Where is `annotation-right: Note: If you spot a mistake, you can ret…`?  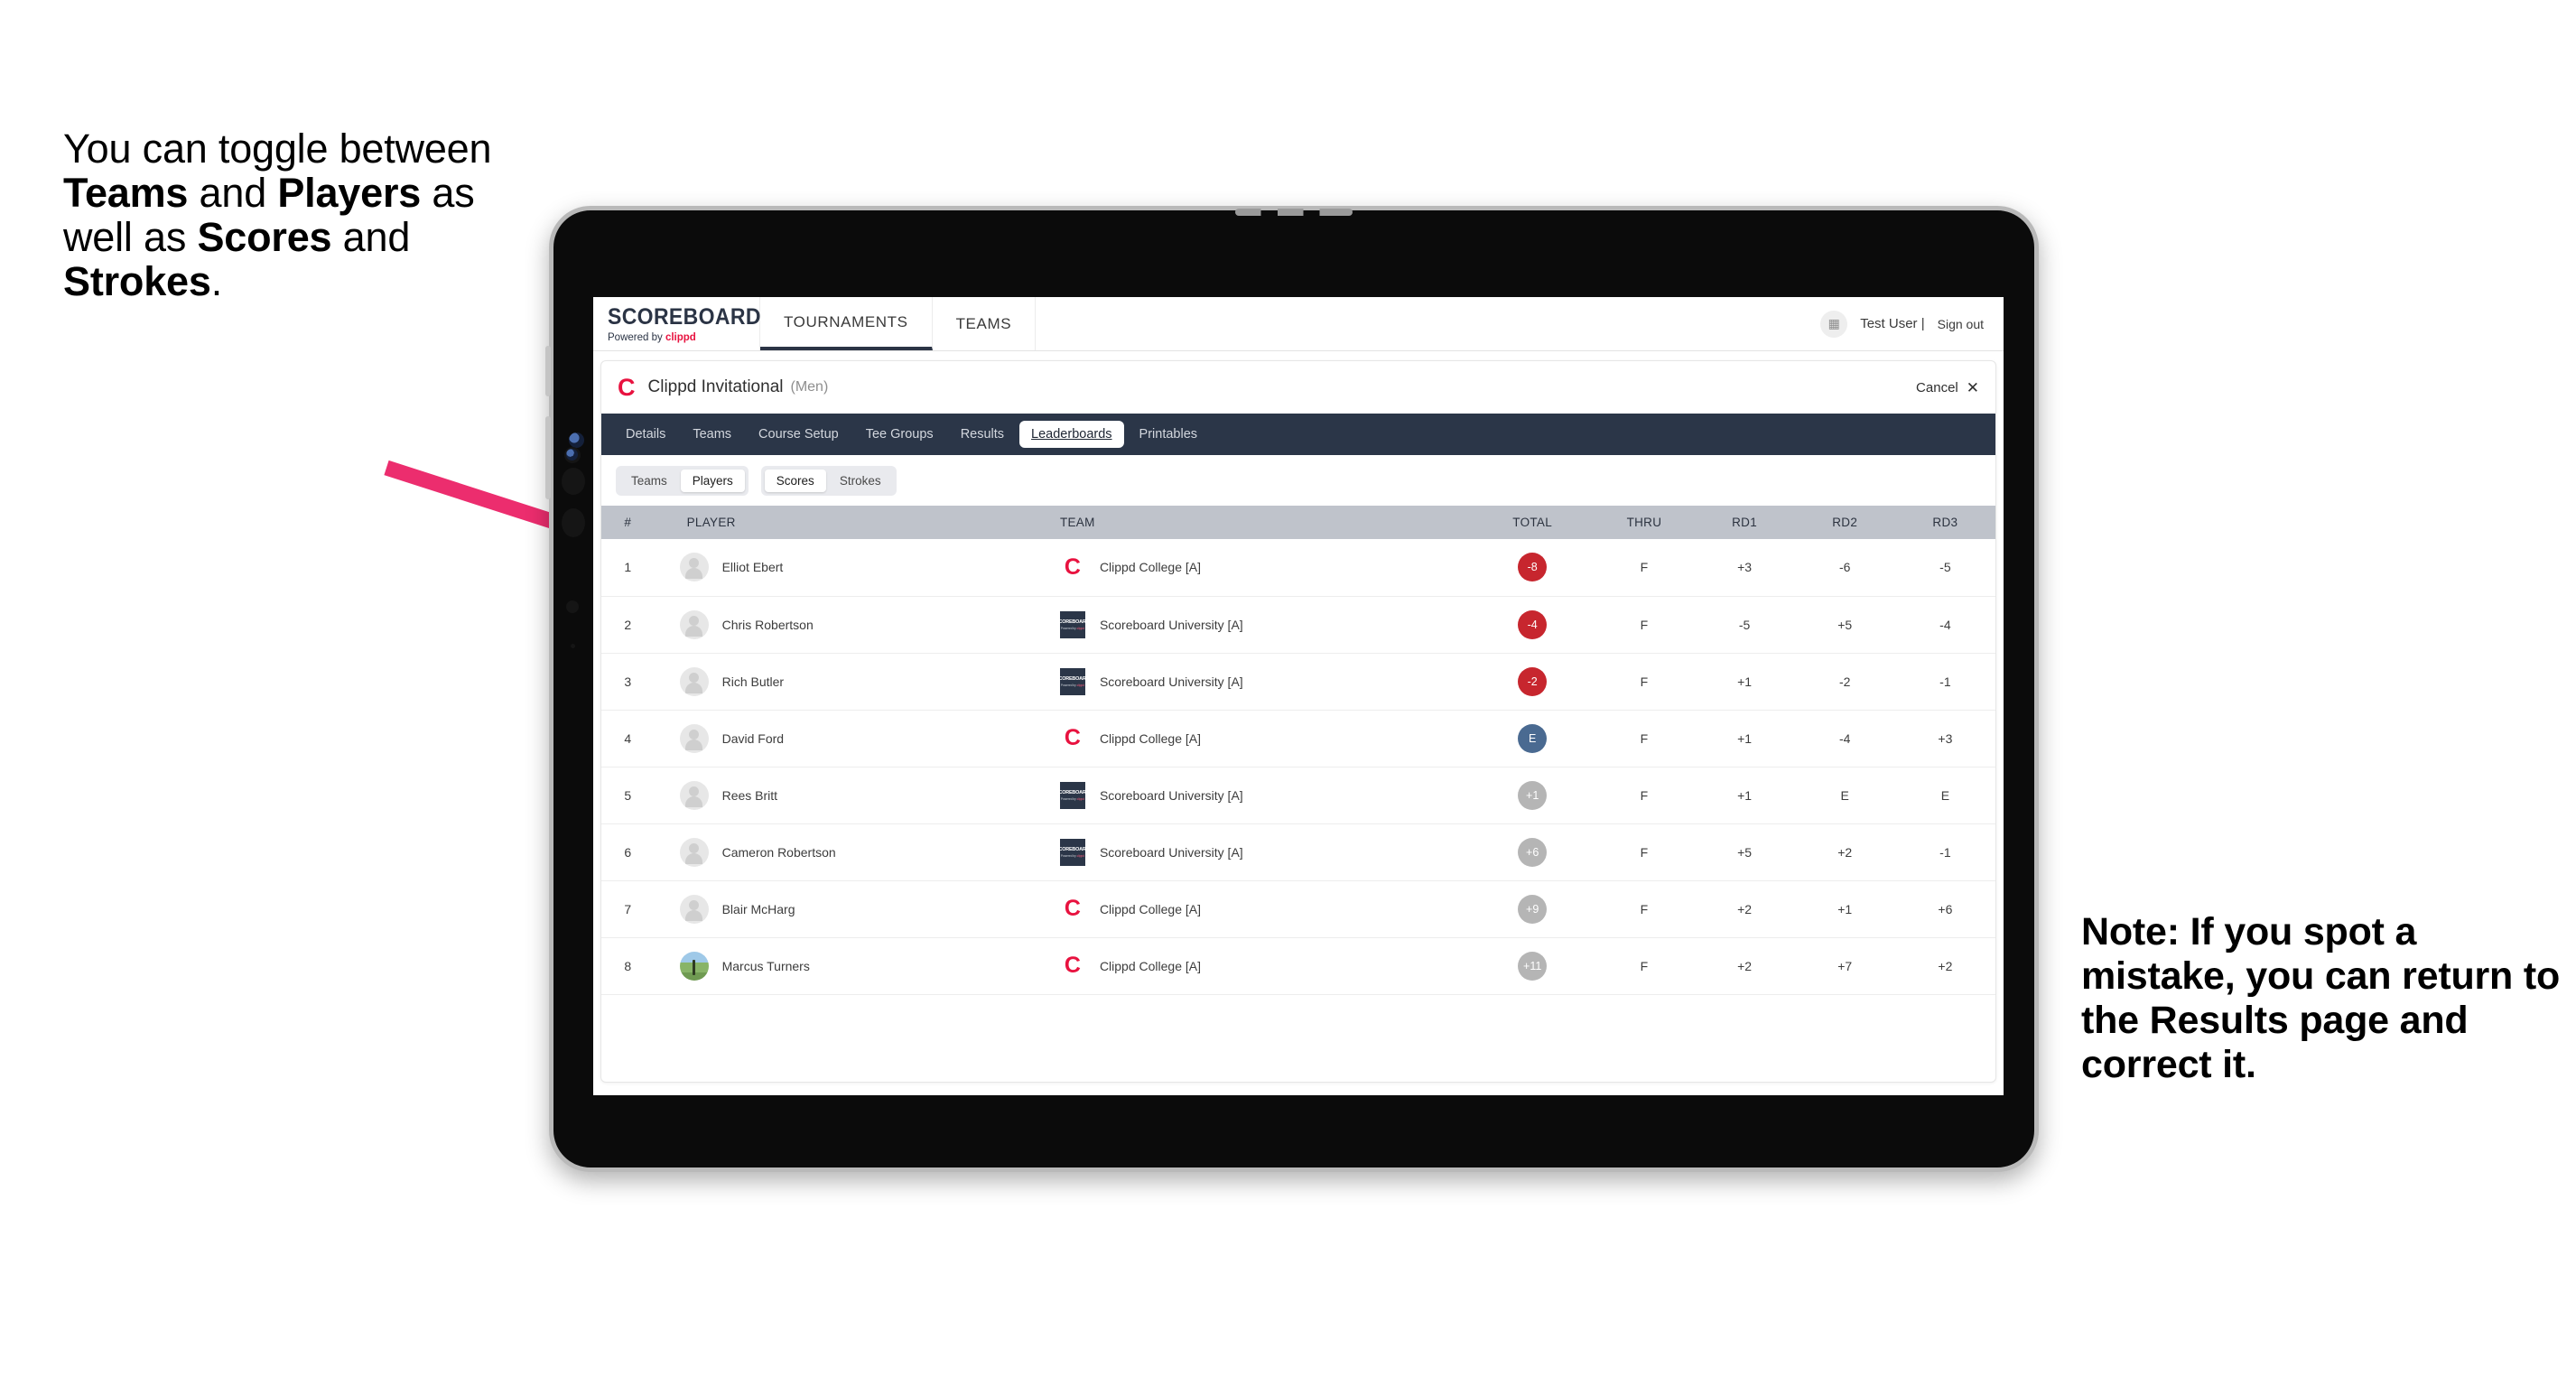 annotation-right: Note: If you spot a mistake, you can ret… is located at coordinates (2327, 998).